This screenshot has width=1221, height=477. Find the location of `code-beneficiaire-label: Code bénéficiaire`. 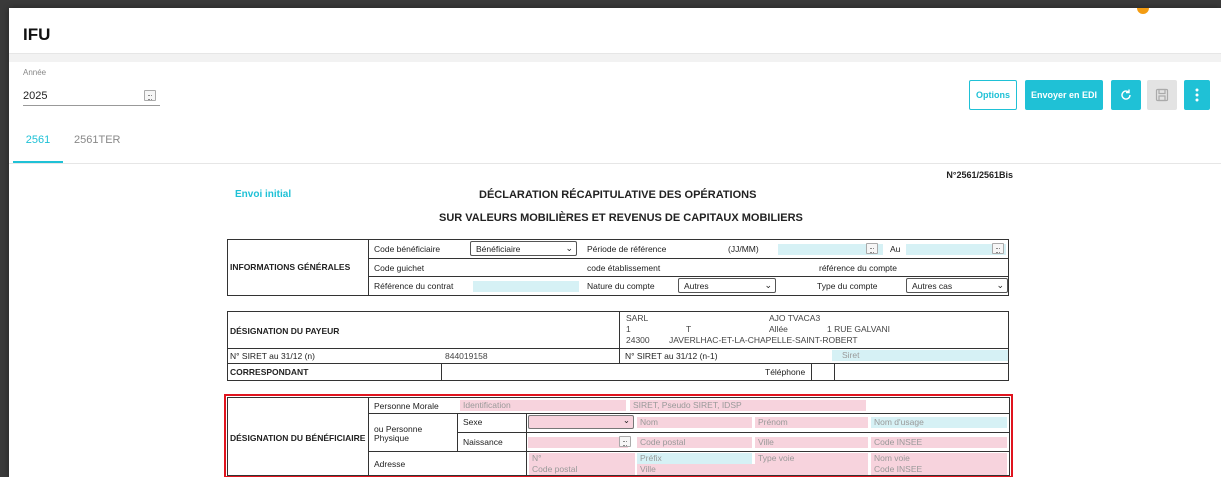

code-beneficiaire-label: Code bénéficiaire is located at coordinates (407, 249).